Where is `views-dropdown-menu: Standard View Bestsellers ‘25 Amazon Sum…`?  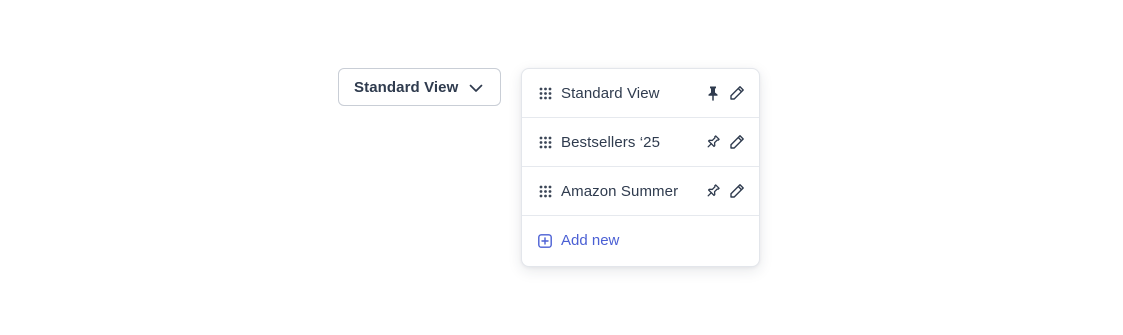 views-dropdown-menu: Standard View Bestsellers ‘25 Amazon Sum… is located at coordinates (640, 167).